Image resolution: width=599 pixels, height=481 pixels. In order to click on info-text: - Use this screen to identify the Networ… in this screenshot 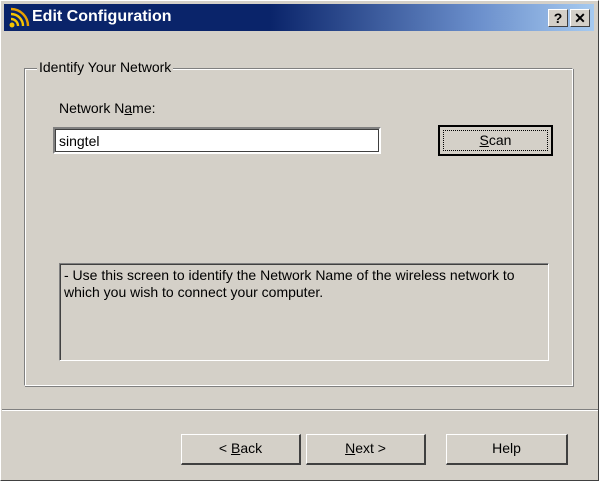, I will do `click(289, 283)`.